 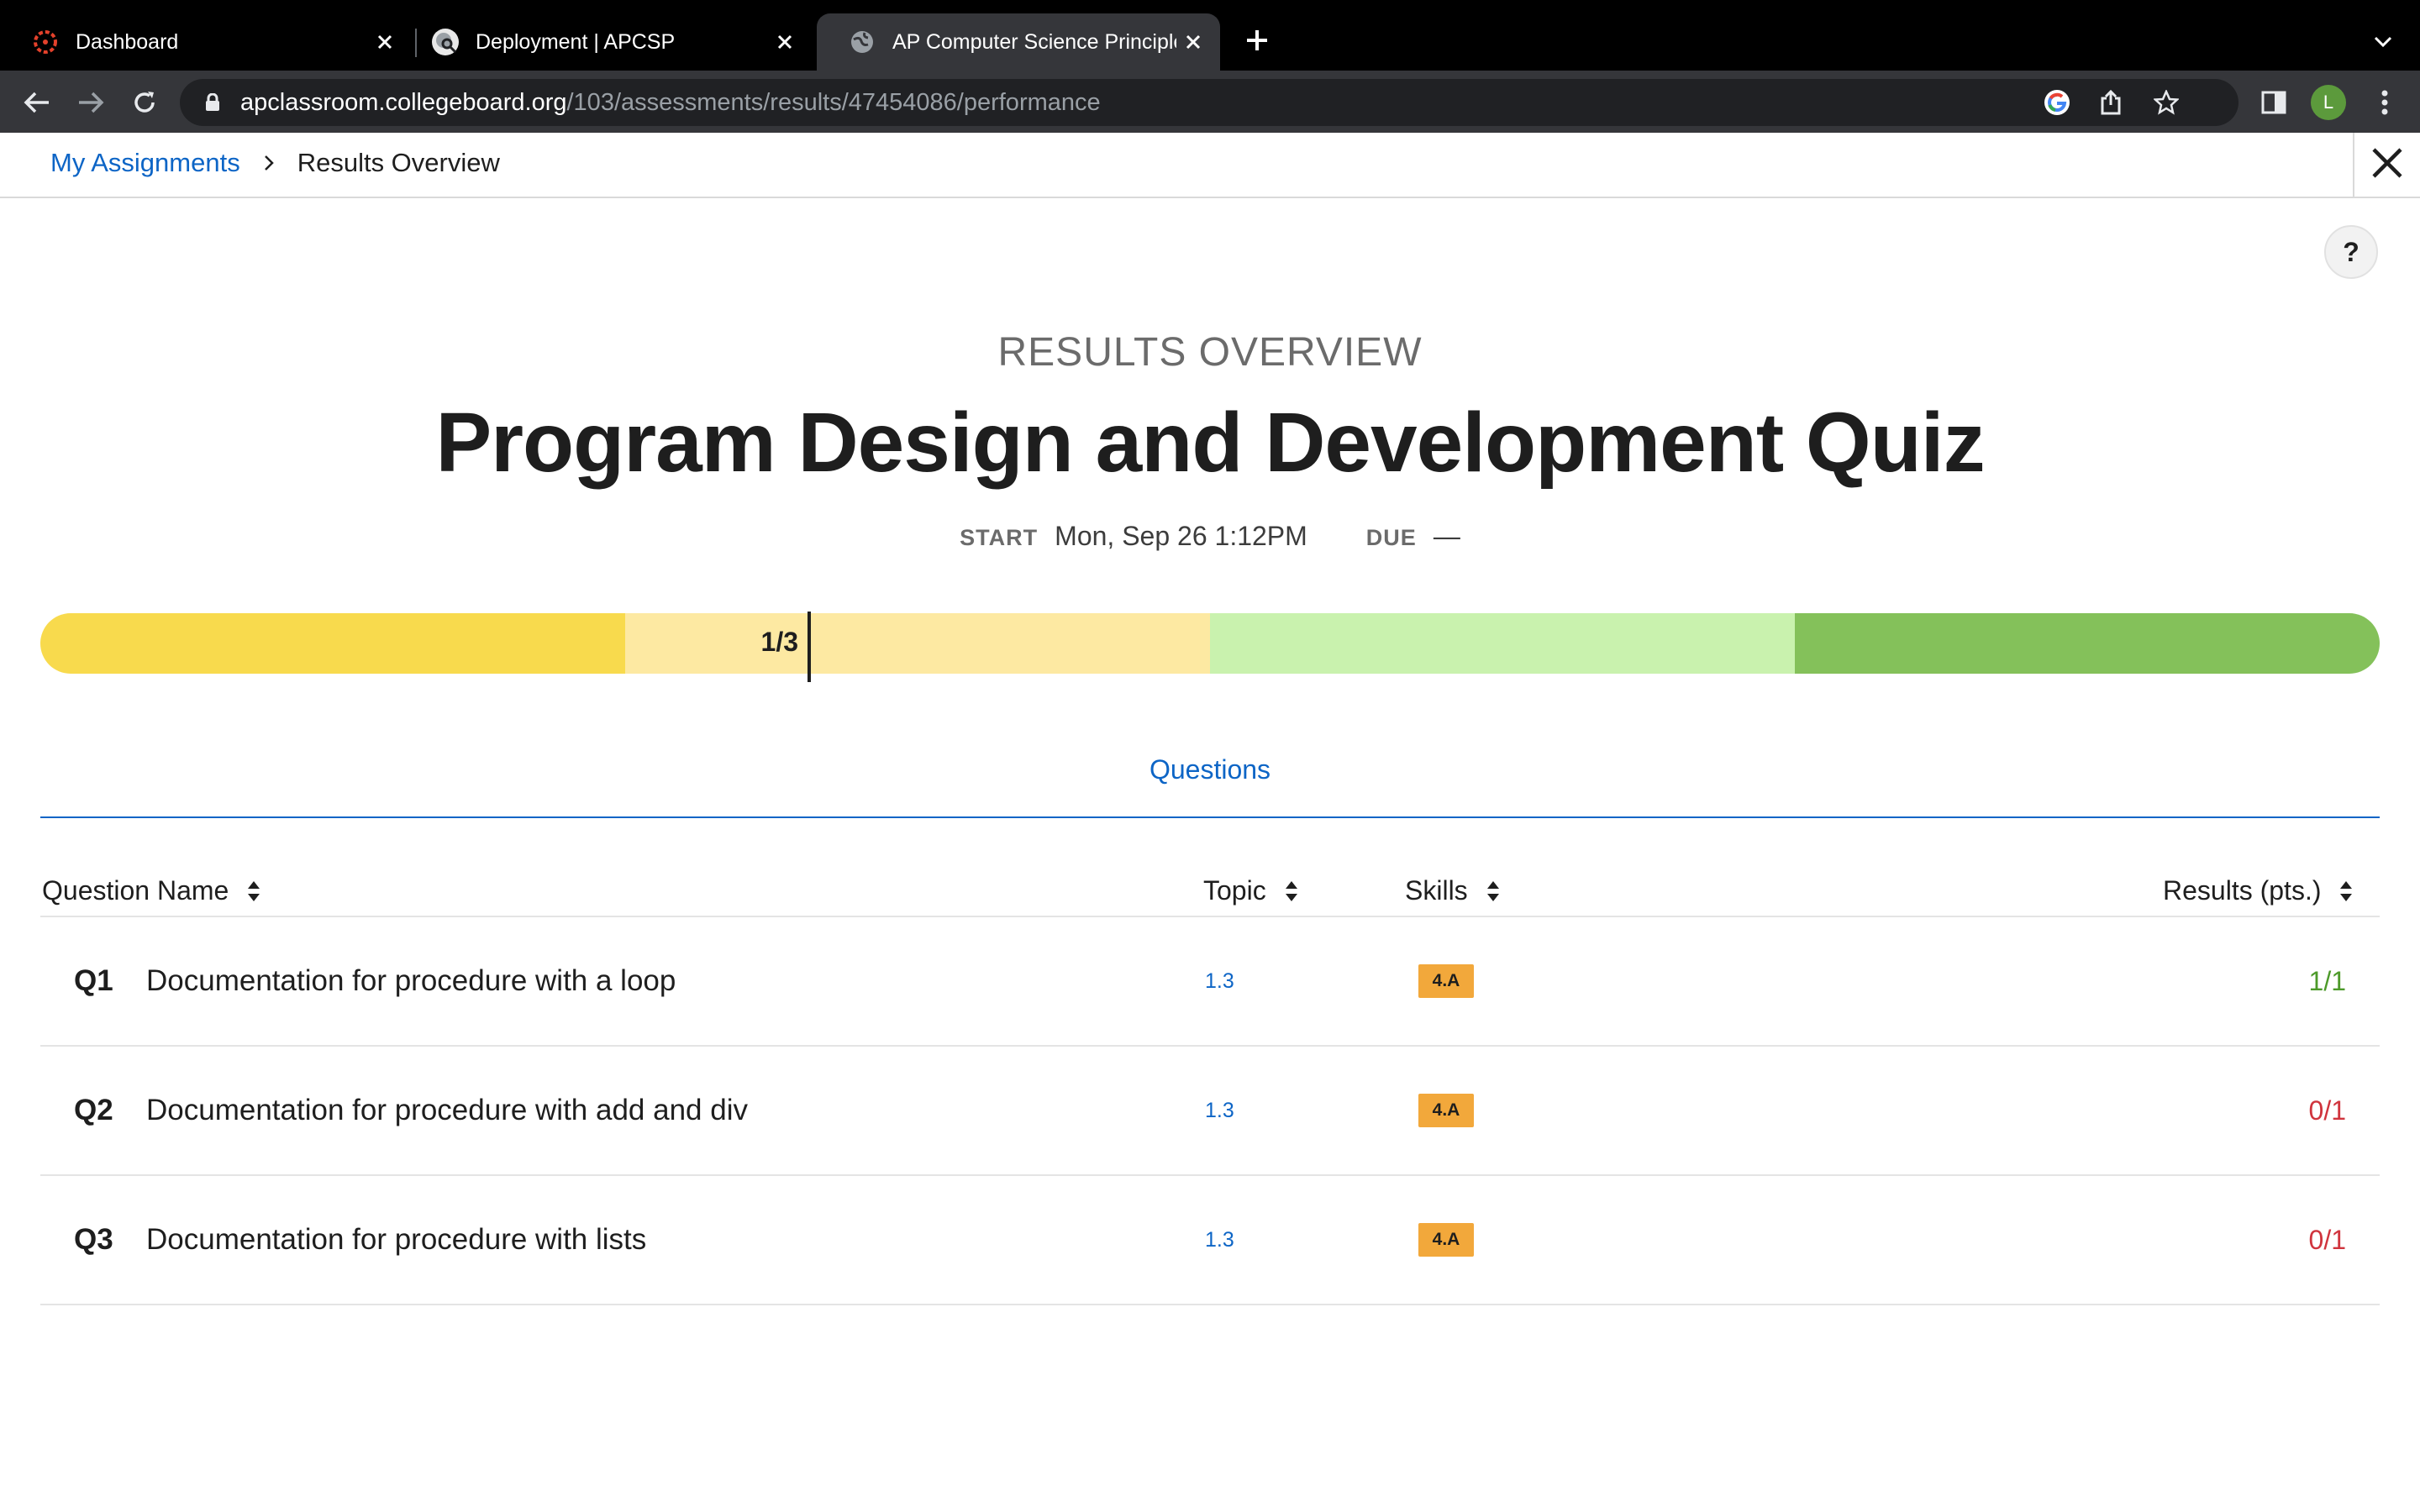 I want to click on due-value: —, so click(x=1446, y=536).